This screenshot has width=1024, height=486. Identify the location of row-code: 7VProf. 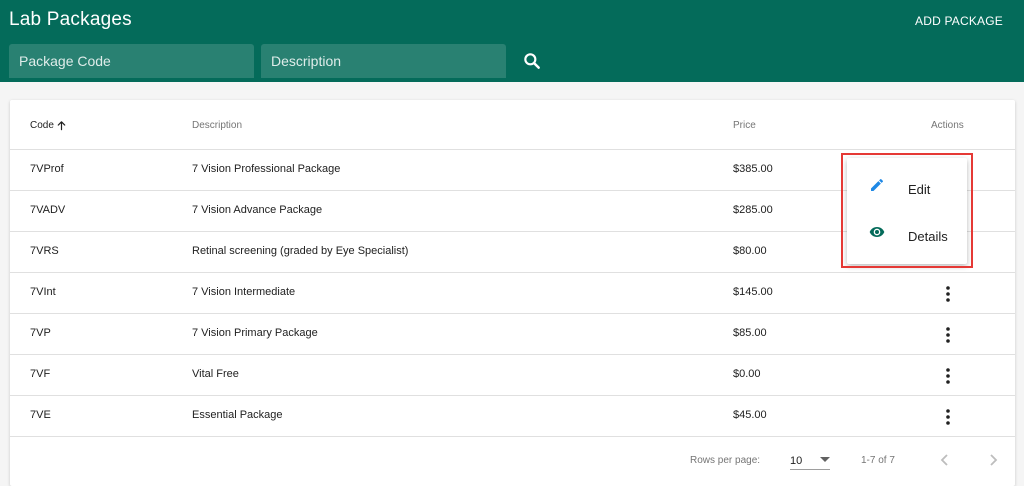
(47, 169).